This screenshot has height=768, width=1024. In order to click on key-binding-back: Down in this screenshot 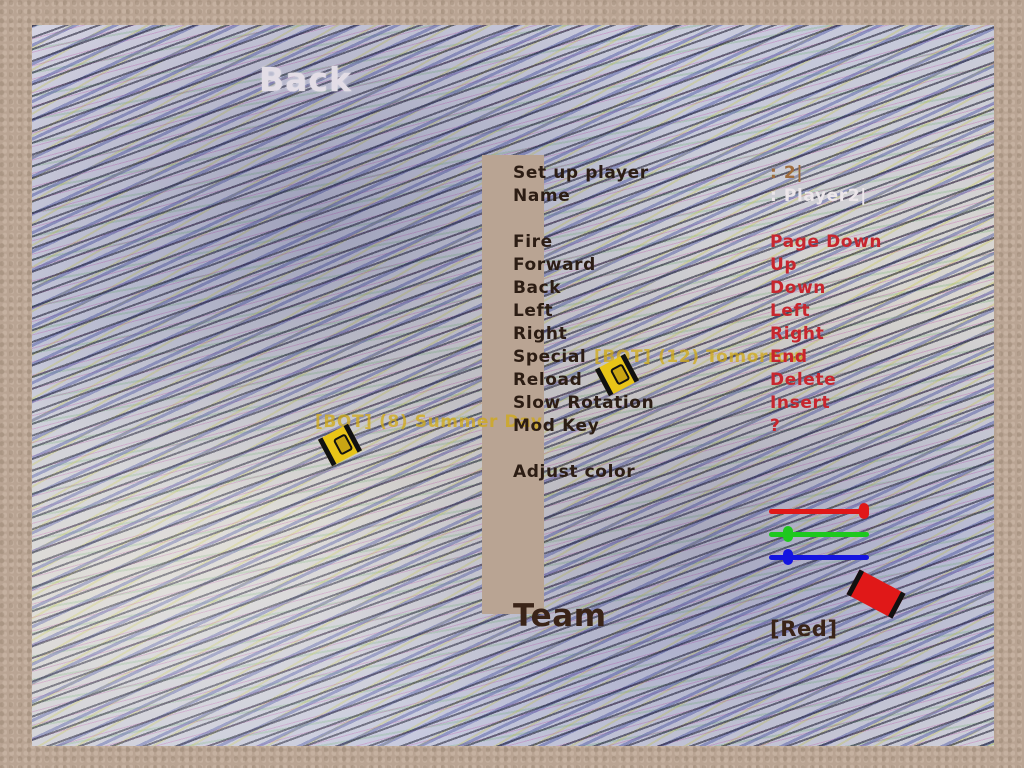, I will do `click(798, 288)`.